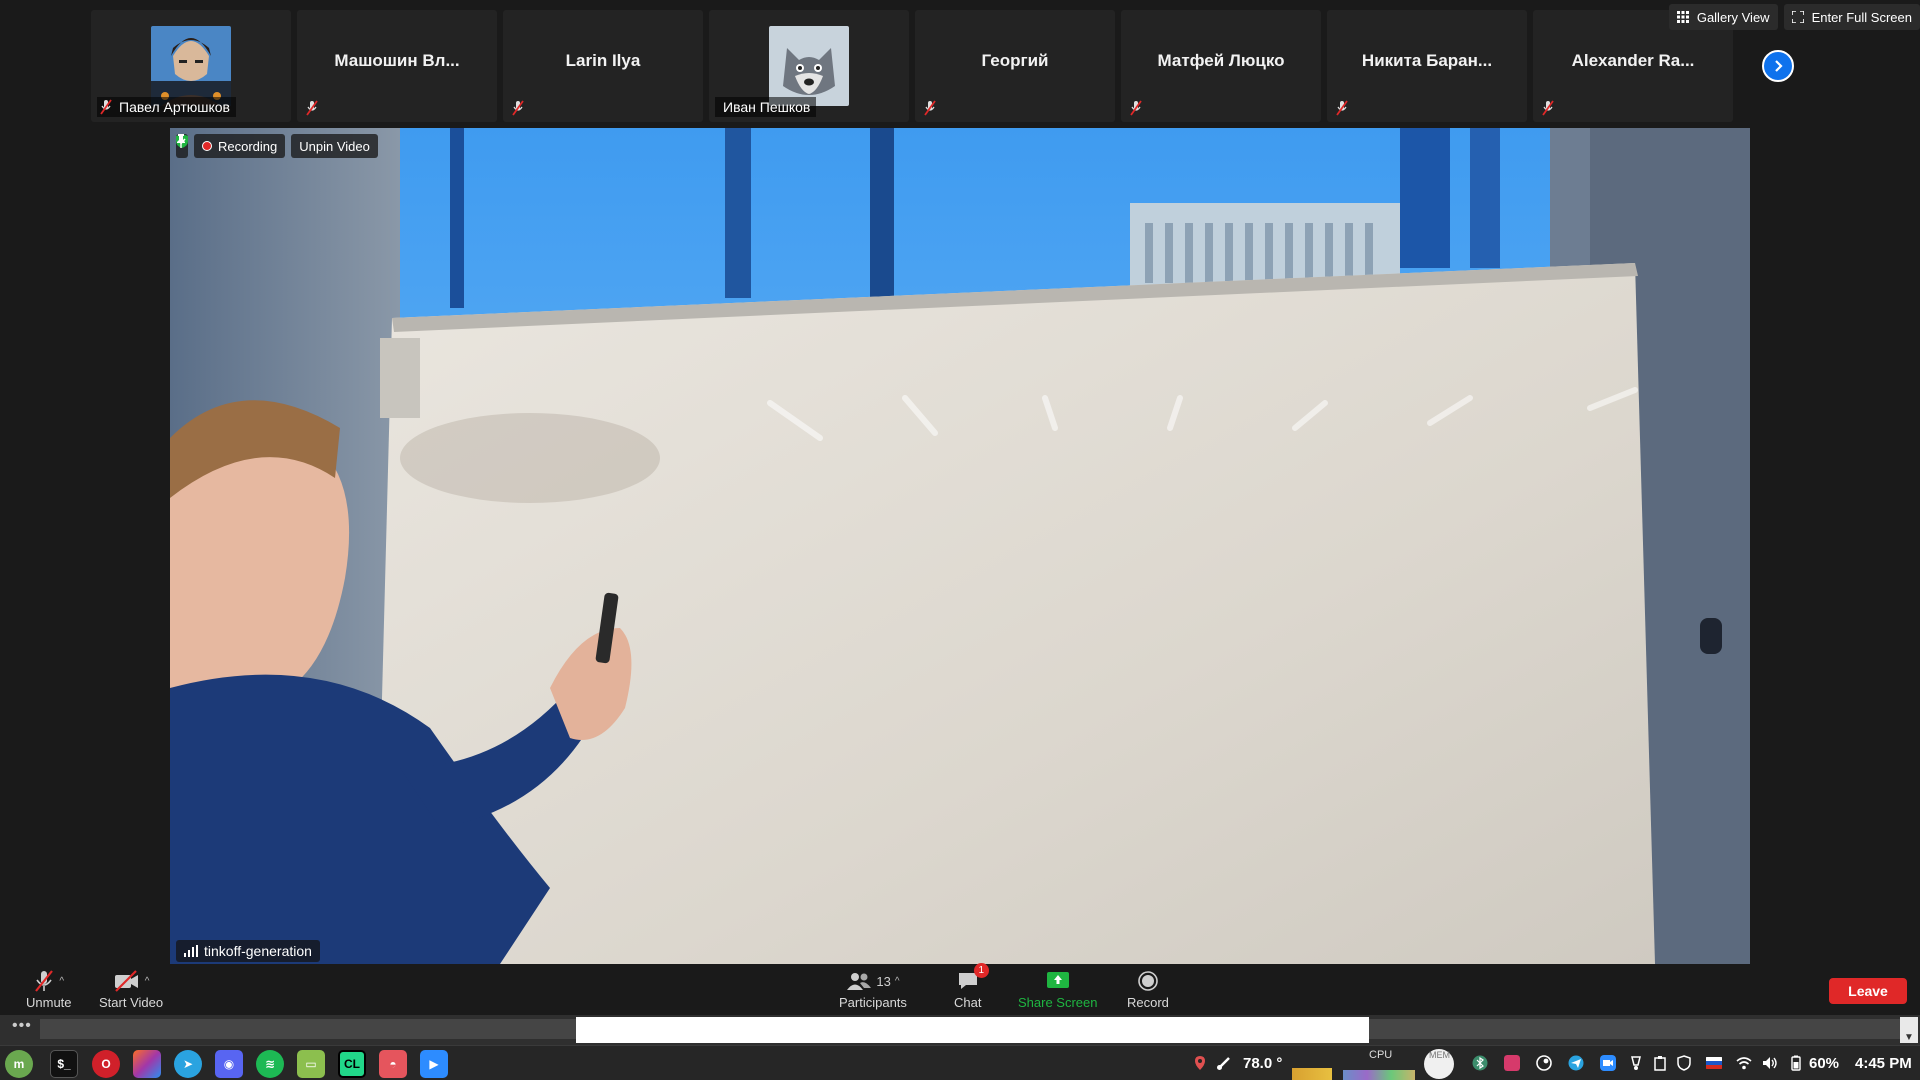 Image resolution: width=1920 pixels, height=1080 pixels. Describe the element at coordinates (1861, 17) in the screenshot. I see `enter-full-screen-label: Enter Full Screen` at that location.